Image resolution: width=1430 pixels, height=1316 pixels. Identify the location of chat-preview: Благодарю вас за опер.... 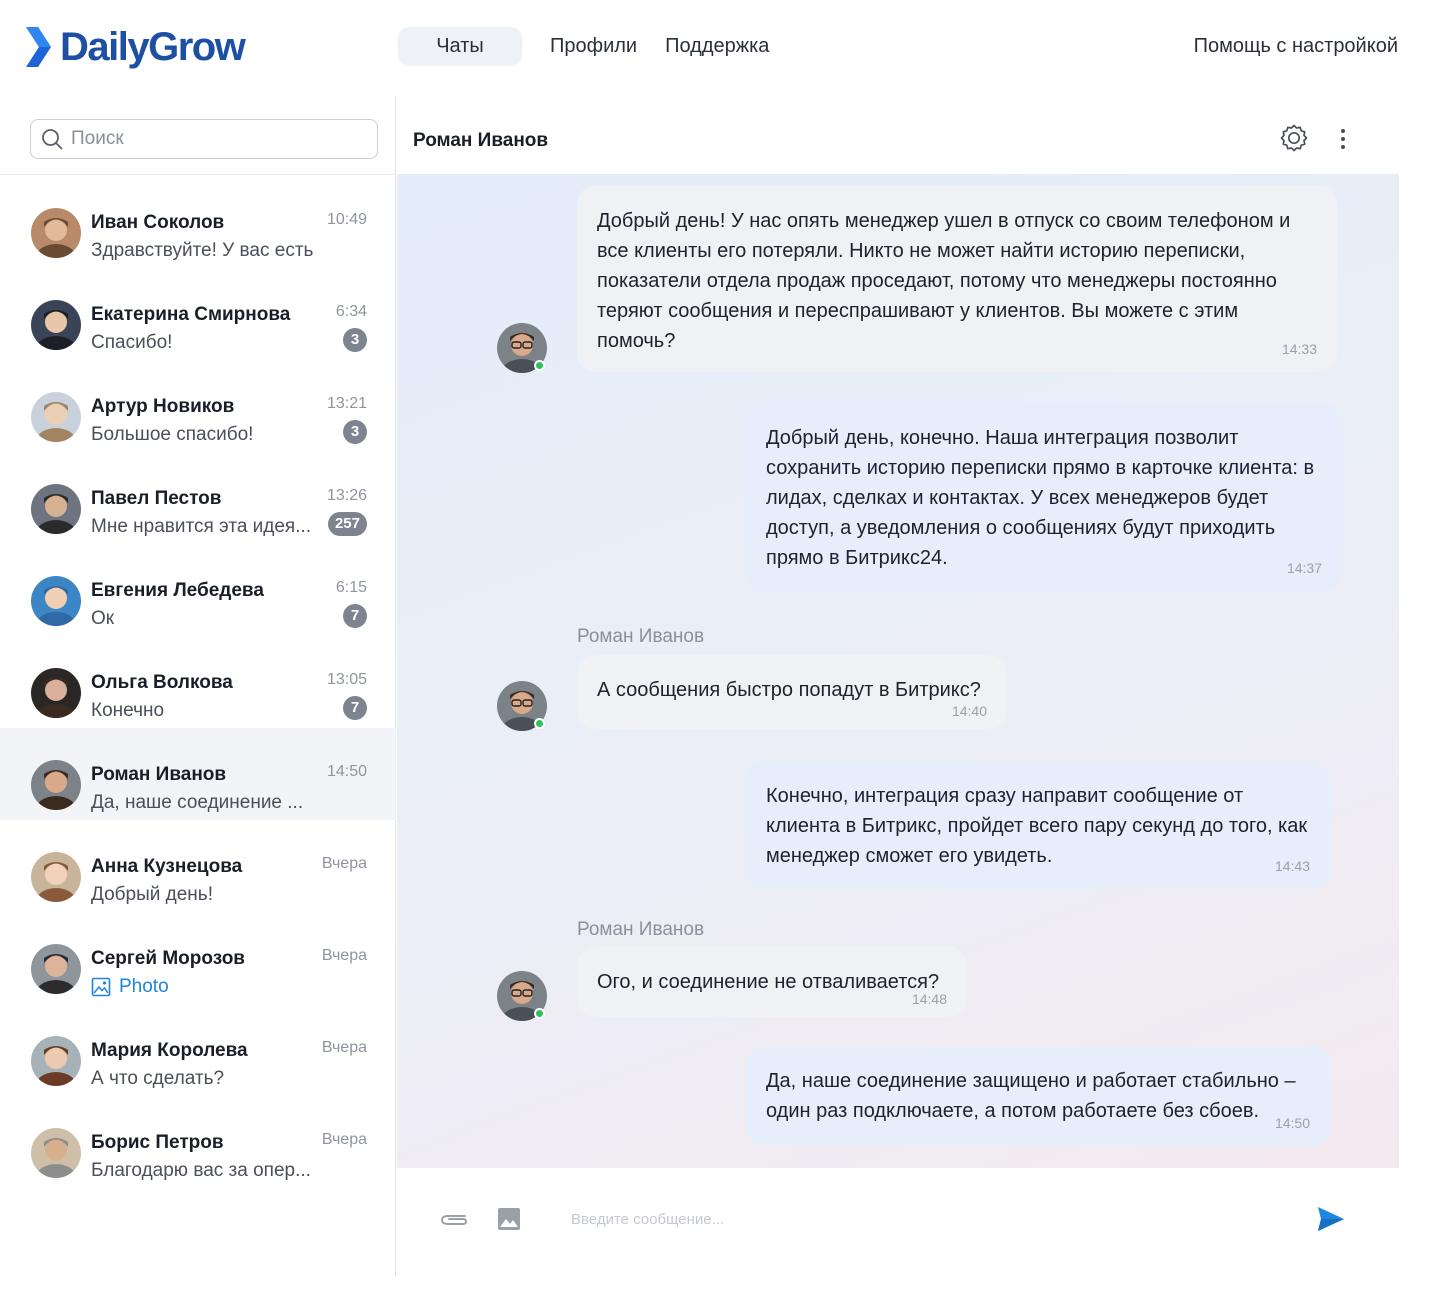
(201, 1170).